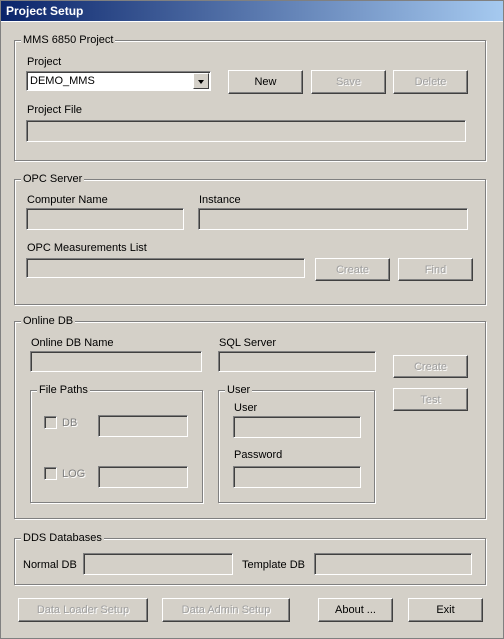 This screenshot has width=504, height=639. Describe the element at coordinates (45, 11) in the screenshot. I see `window-title: Project Setup` at that location.